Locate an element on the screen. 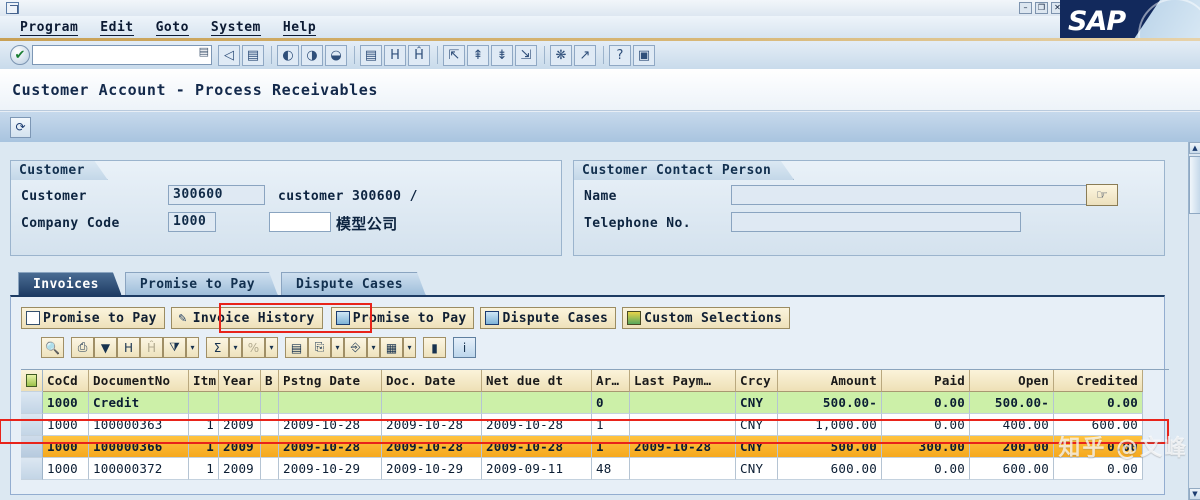 The width and height of the screenshot is (1200, 500). sort-ascending-icon: ▼ is located at coordinates (105, 347).